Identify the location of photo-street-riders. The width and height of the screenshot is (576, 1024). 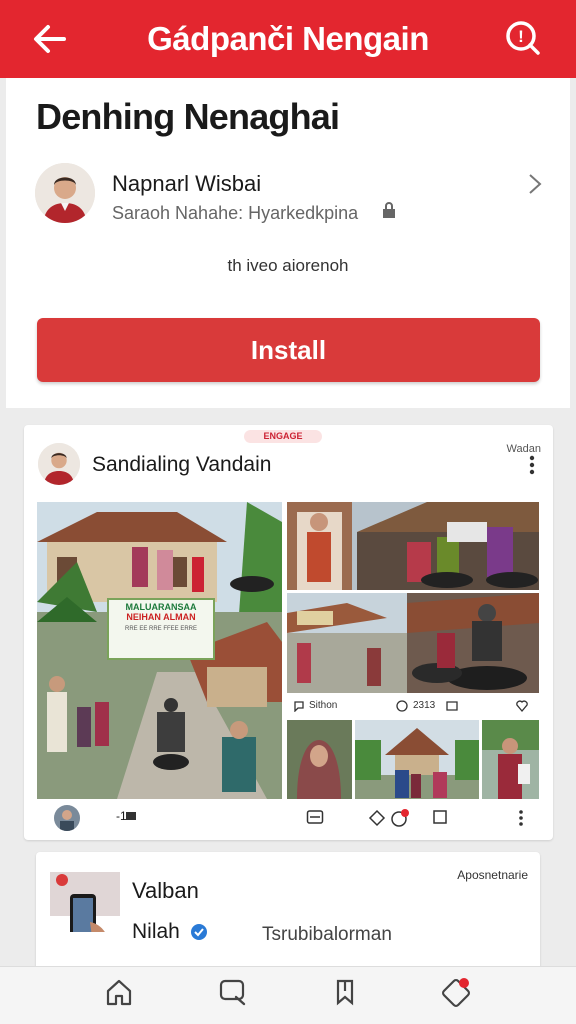
(413, 643).